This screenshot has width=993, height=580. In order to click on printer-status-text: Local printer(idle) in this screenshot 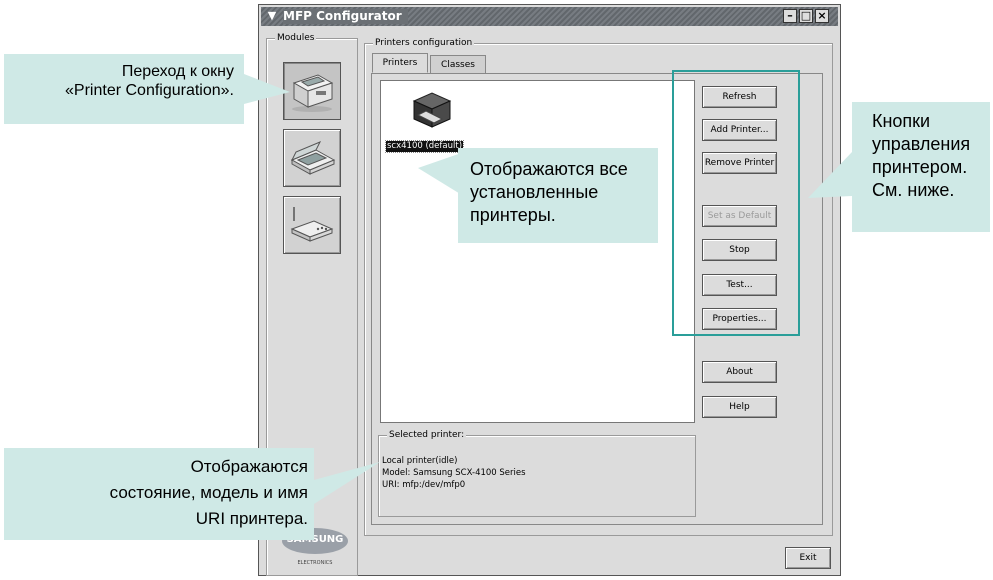, I will do `click(420, 461)`.